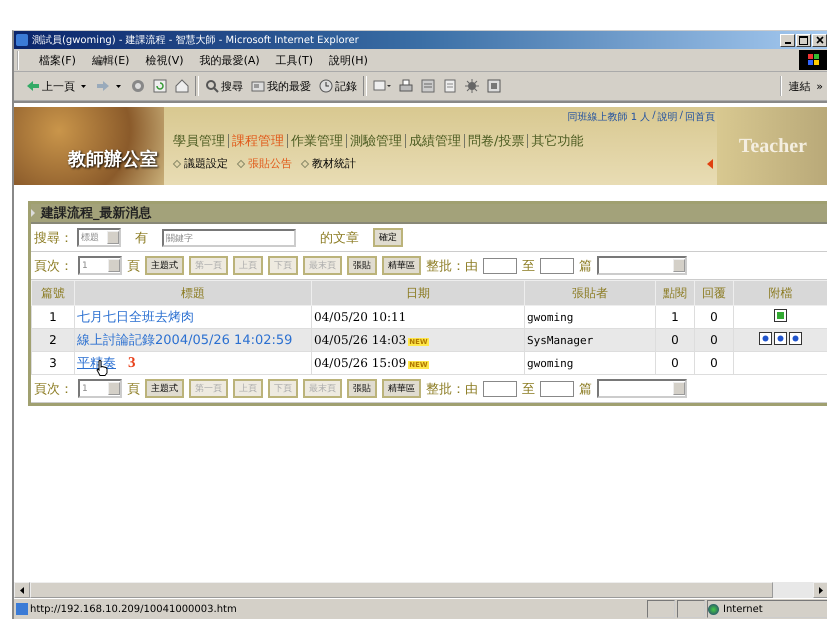 The width and height of the screenshot is (827, 621). Describe the element at coordinates (201, 163) in the screenshot. I see `subnav-link: 議題設定` at that location.